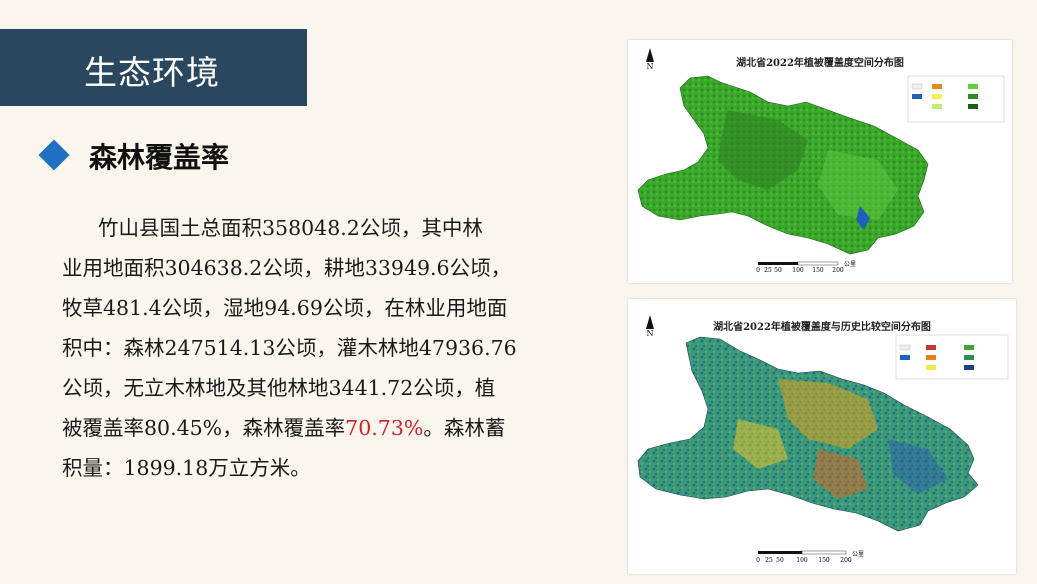 The image size is (1037, 584). Describe the element at coordinates (820, 63) in the screenshot. I see `map-title: 湖北省2022年植被覆盖度空间分布图` at that location.